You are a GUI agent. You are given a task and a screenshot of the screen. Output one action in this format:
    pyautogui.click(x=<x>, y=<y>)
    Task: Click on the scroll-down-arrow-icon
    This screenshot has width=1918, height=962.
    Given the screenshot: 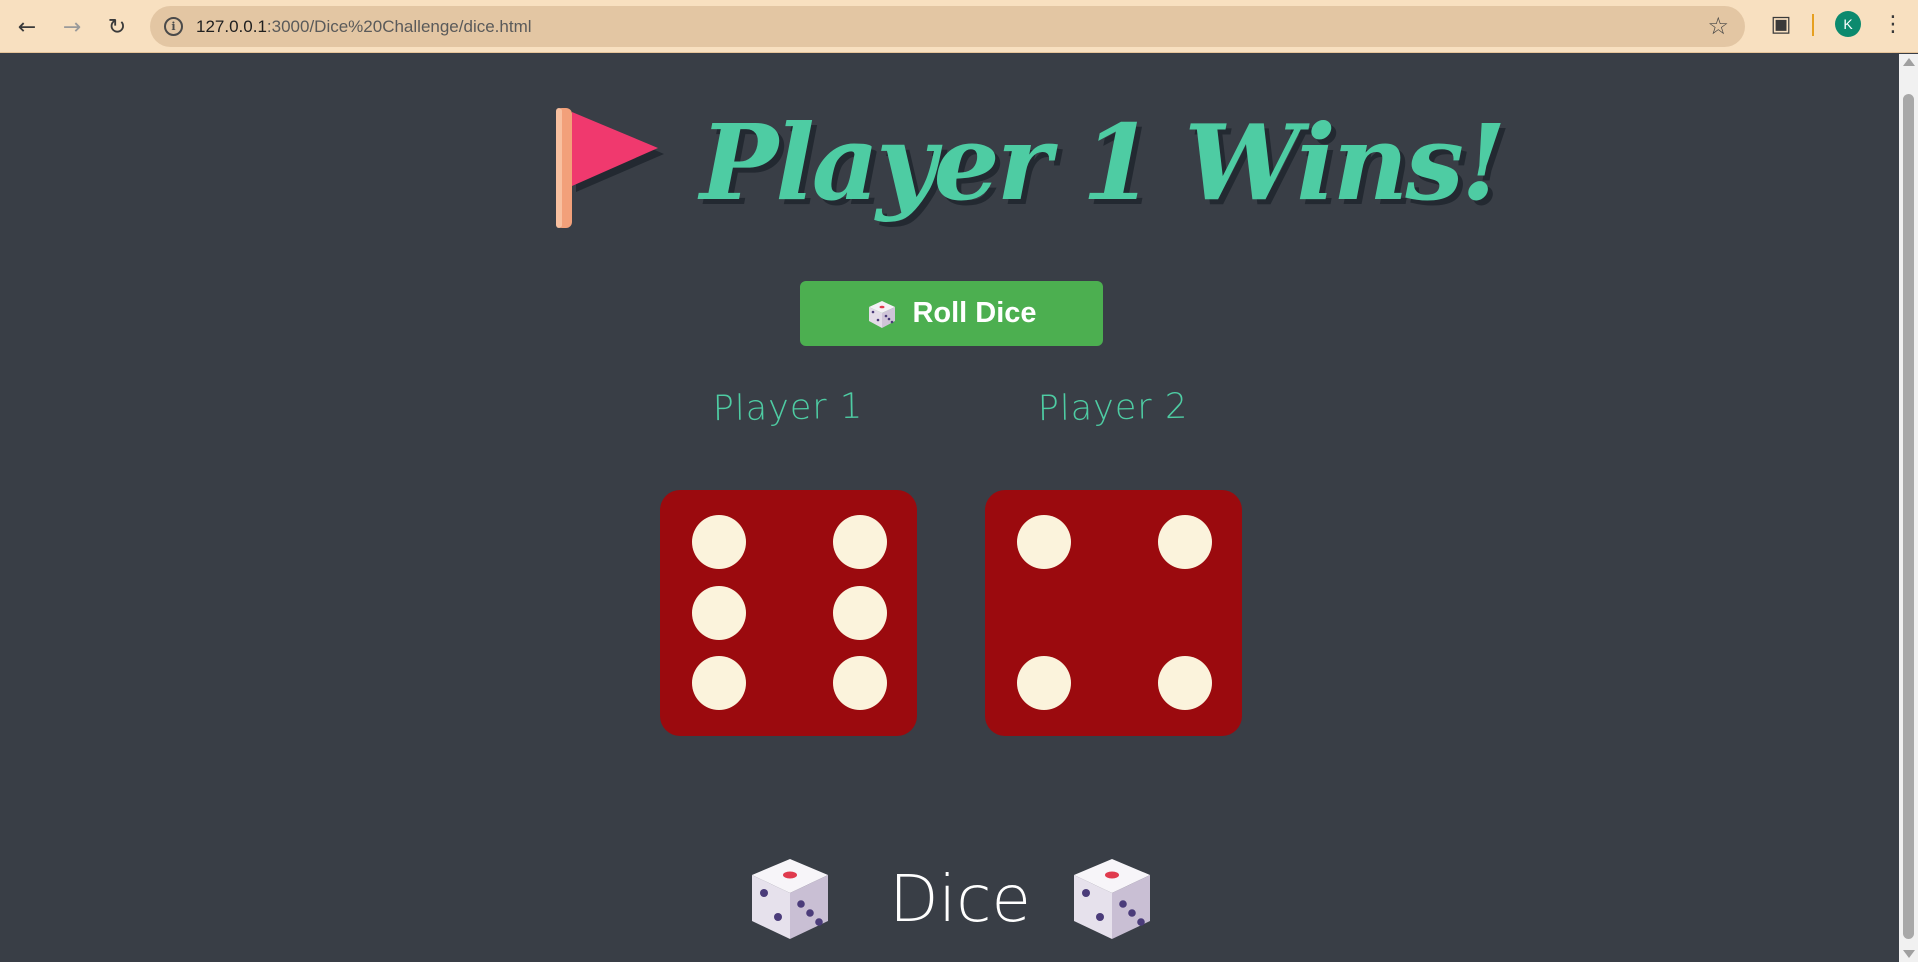 What is the action you would take?
    pyautogui.click(x=1909, y=954)
    